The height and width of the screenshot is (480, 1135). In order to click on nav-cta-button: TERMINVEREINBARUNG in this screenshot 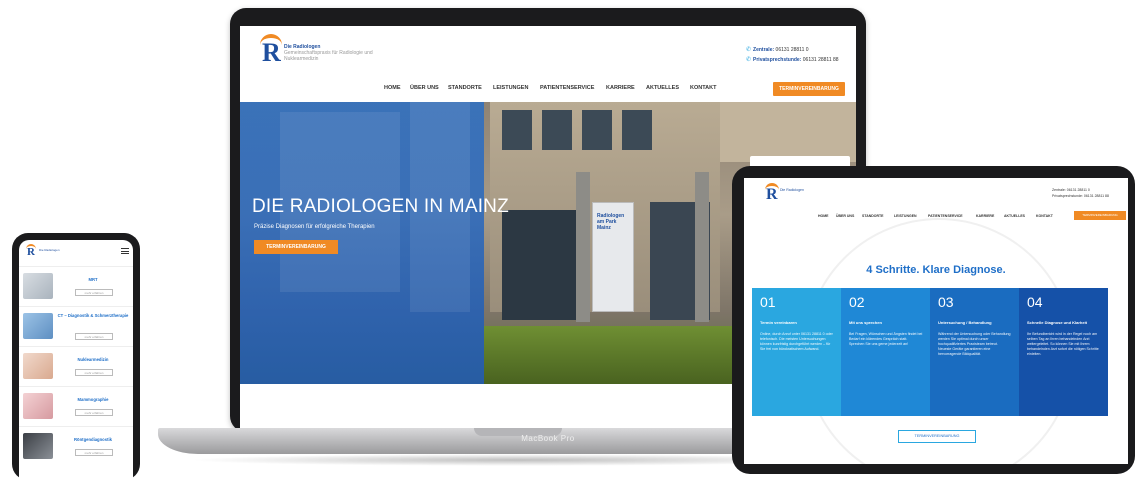, I will do `click(809, 89)`.